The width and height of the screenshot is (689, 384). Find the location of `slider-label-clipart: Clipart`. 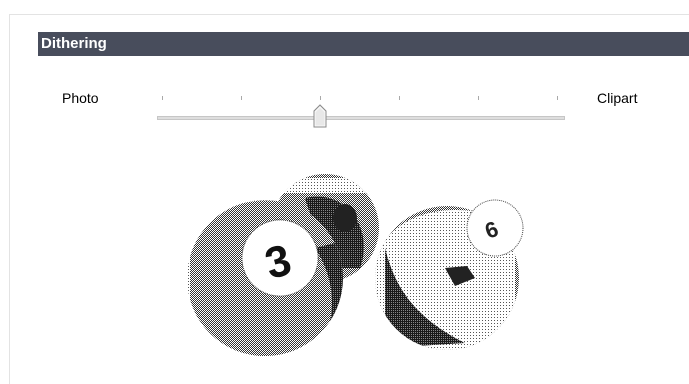

slider-label-clipart: Clipart is located at coordinates (617, 98).